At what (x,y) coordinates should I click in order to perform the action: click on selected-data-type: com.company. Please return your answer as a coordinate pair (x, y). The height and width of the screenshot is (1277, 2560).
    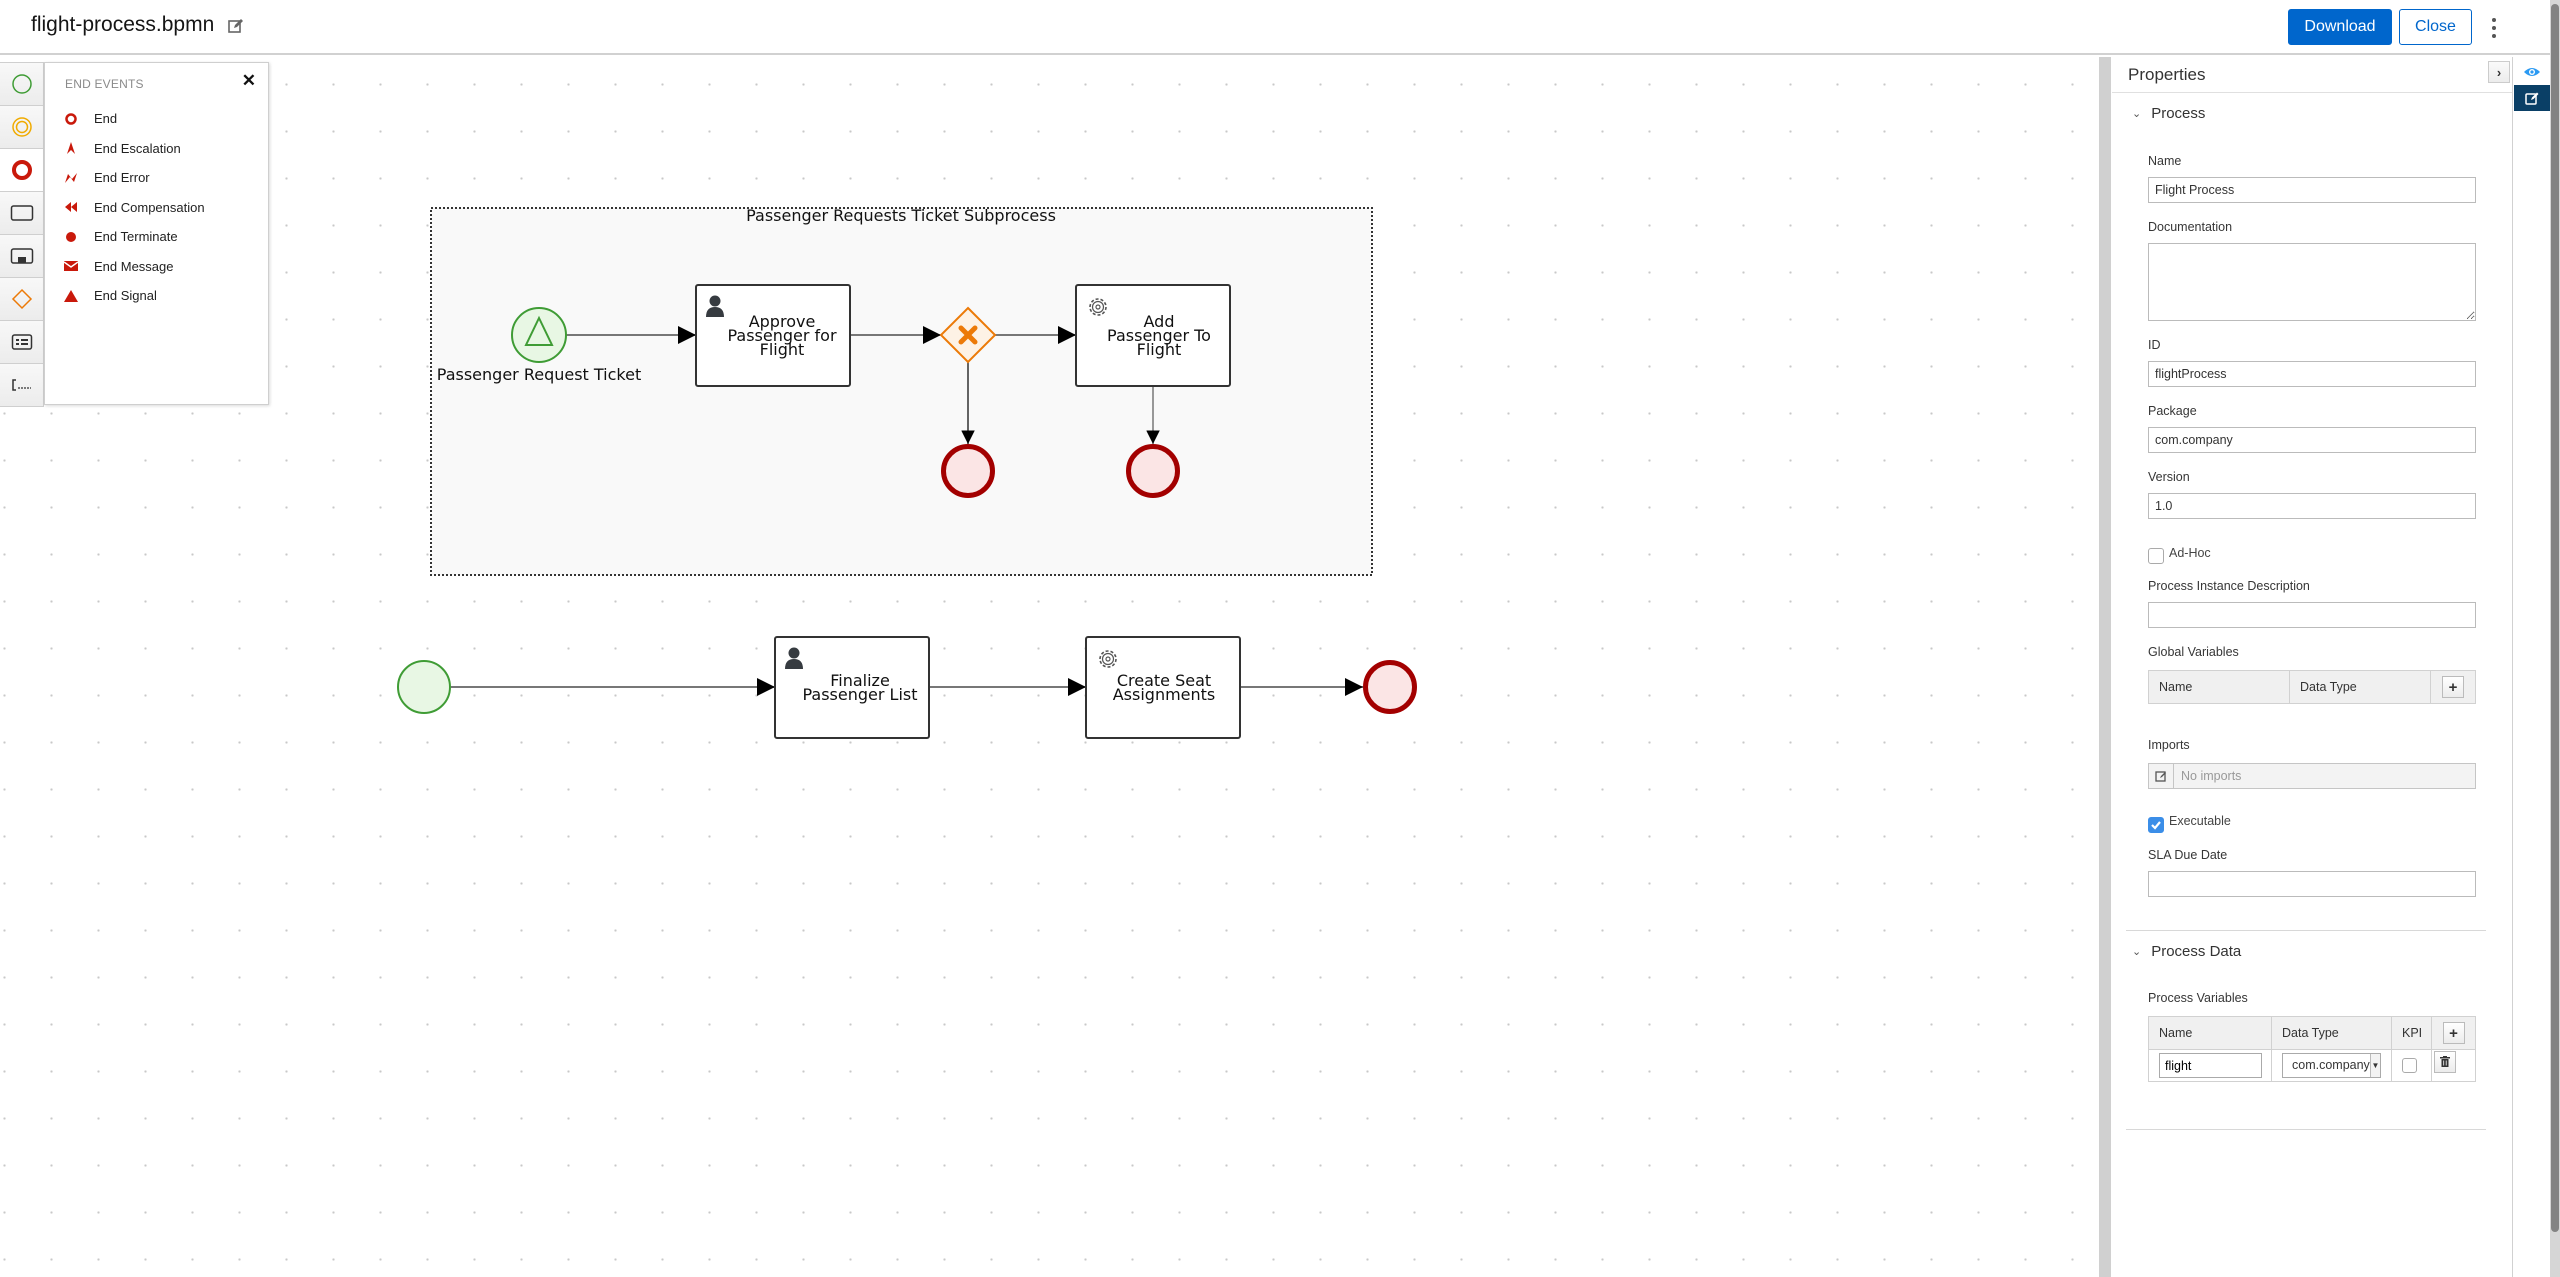
    Looking at the image, I should click on (2331, 1065).